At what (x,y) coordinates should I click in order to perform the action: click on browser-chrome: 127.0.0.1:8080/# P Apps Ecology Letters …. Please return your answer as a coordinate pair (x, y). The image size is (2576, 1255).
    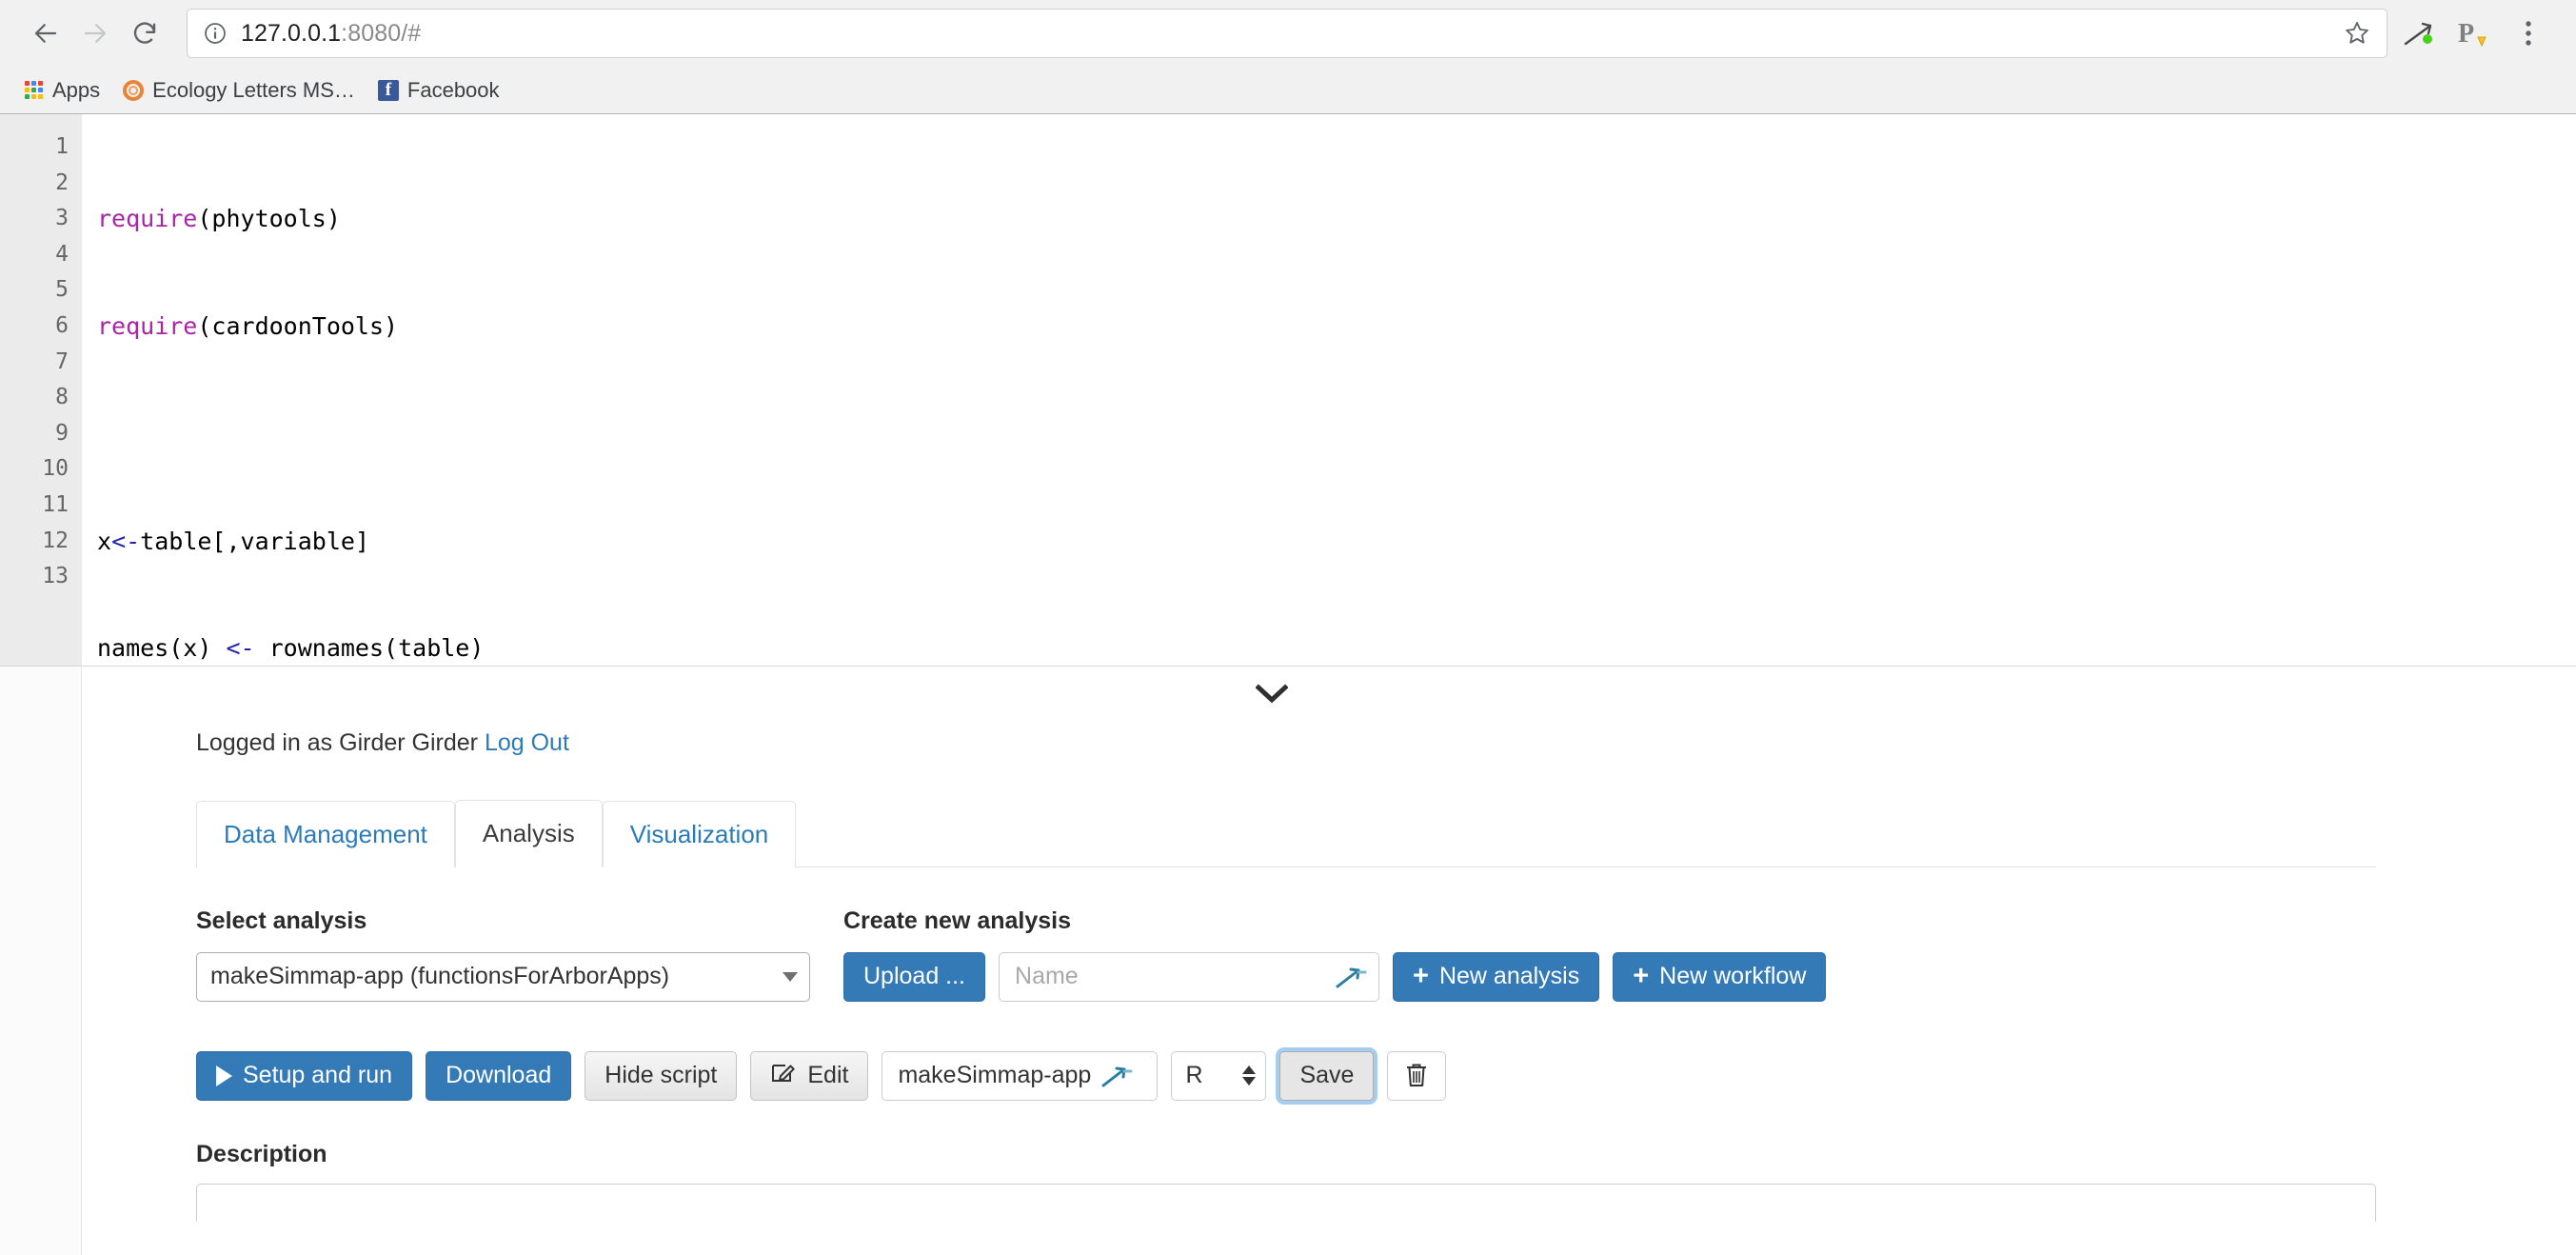
    Looking at the image, I should click on (1288, 57).